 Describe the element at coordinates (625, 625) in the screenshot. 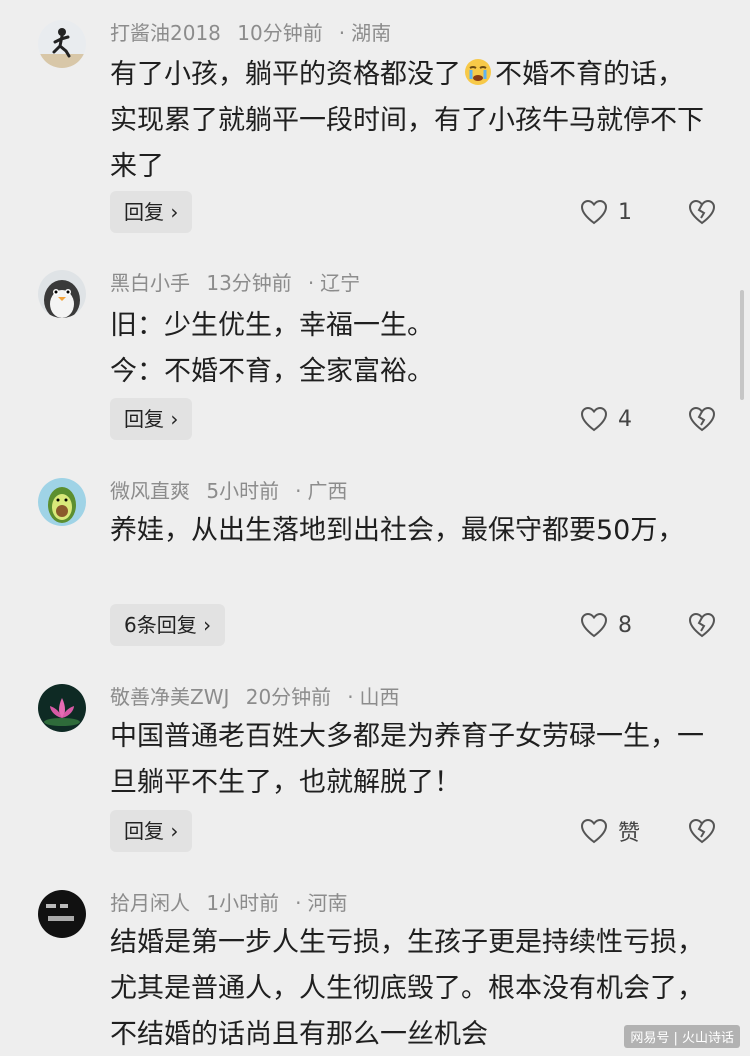

I see `like-count: 8` at that location.